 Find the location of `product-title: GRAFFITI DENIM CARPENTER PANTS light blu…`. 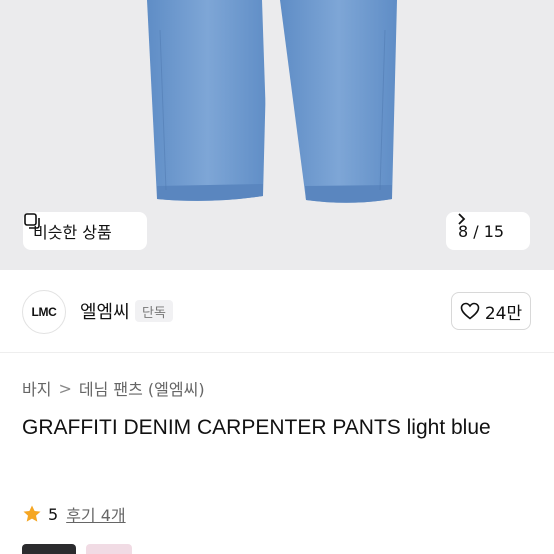

product-title: GRAFFITI DENIM CARPENTER PANTS light blu… is located at coordinates (256, 427).